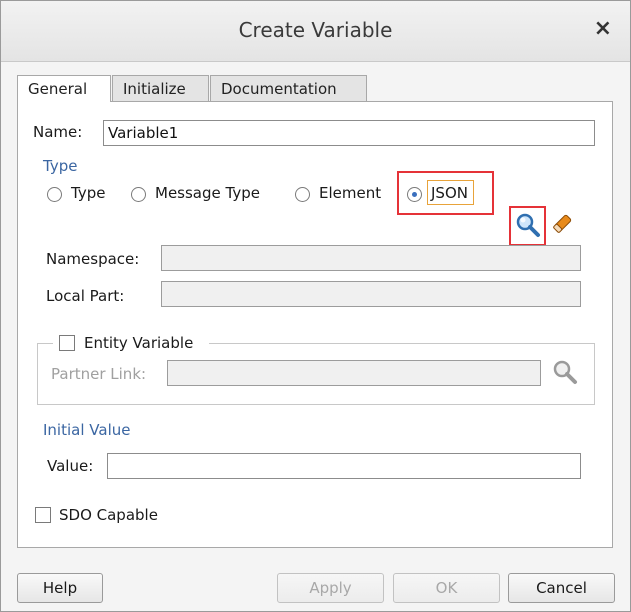  Describe the element at coordinates (302, 194) in the screenshot. I see `element-radio` at that location.